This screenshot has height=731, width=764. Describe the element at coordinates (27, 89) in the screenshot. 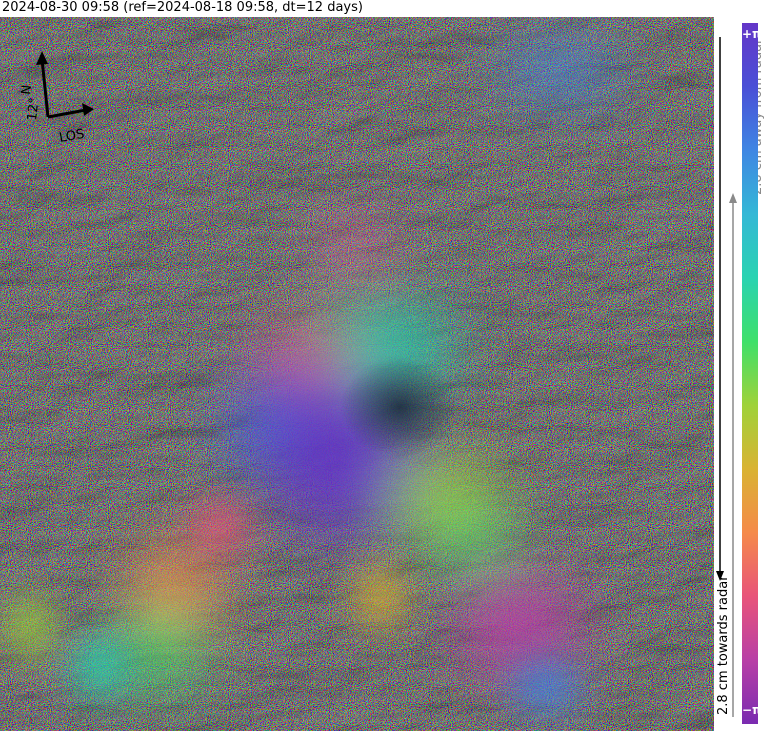

I see `north-label: N` at that location.